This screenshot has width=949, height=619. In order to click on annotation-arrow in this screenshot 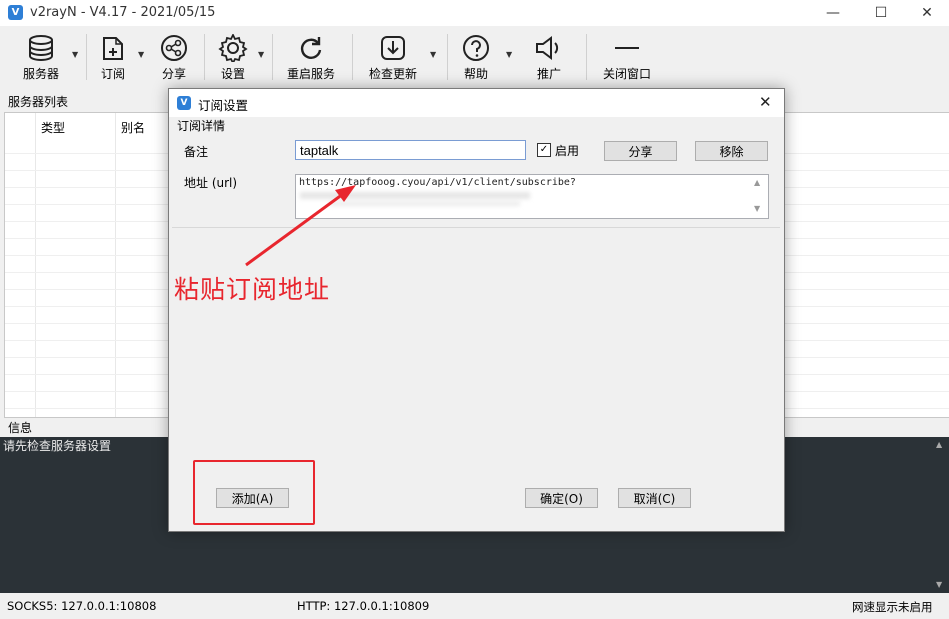, I will do `click(300, 226)`.